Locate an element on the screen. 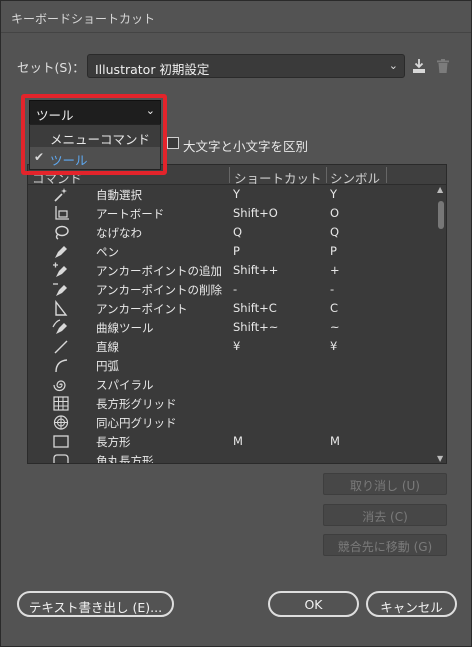 The height and width of the screenshot is (647, 472). command-name: 円弧 is located at coordinates (107, 366).